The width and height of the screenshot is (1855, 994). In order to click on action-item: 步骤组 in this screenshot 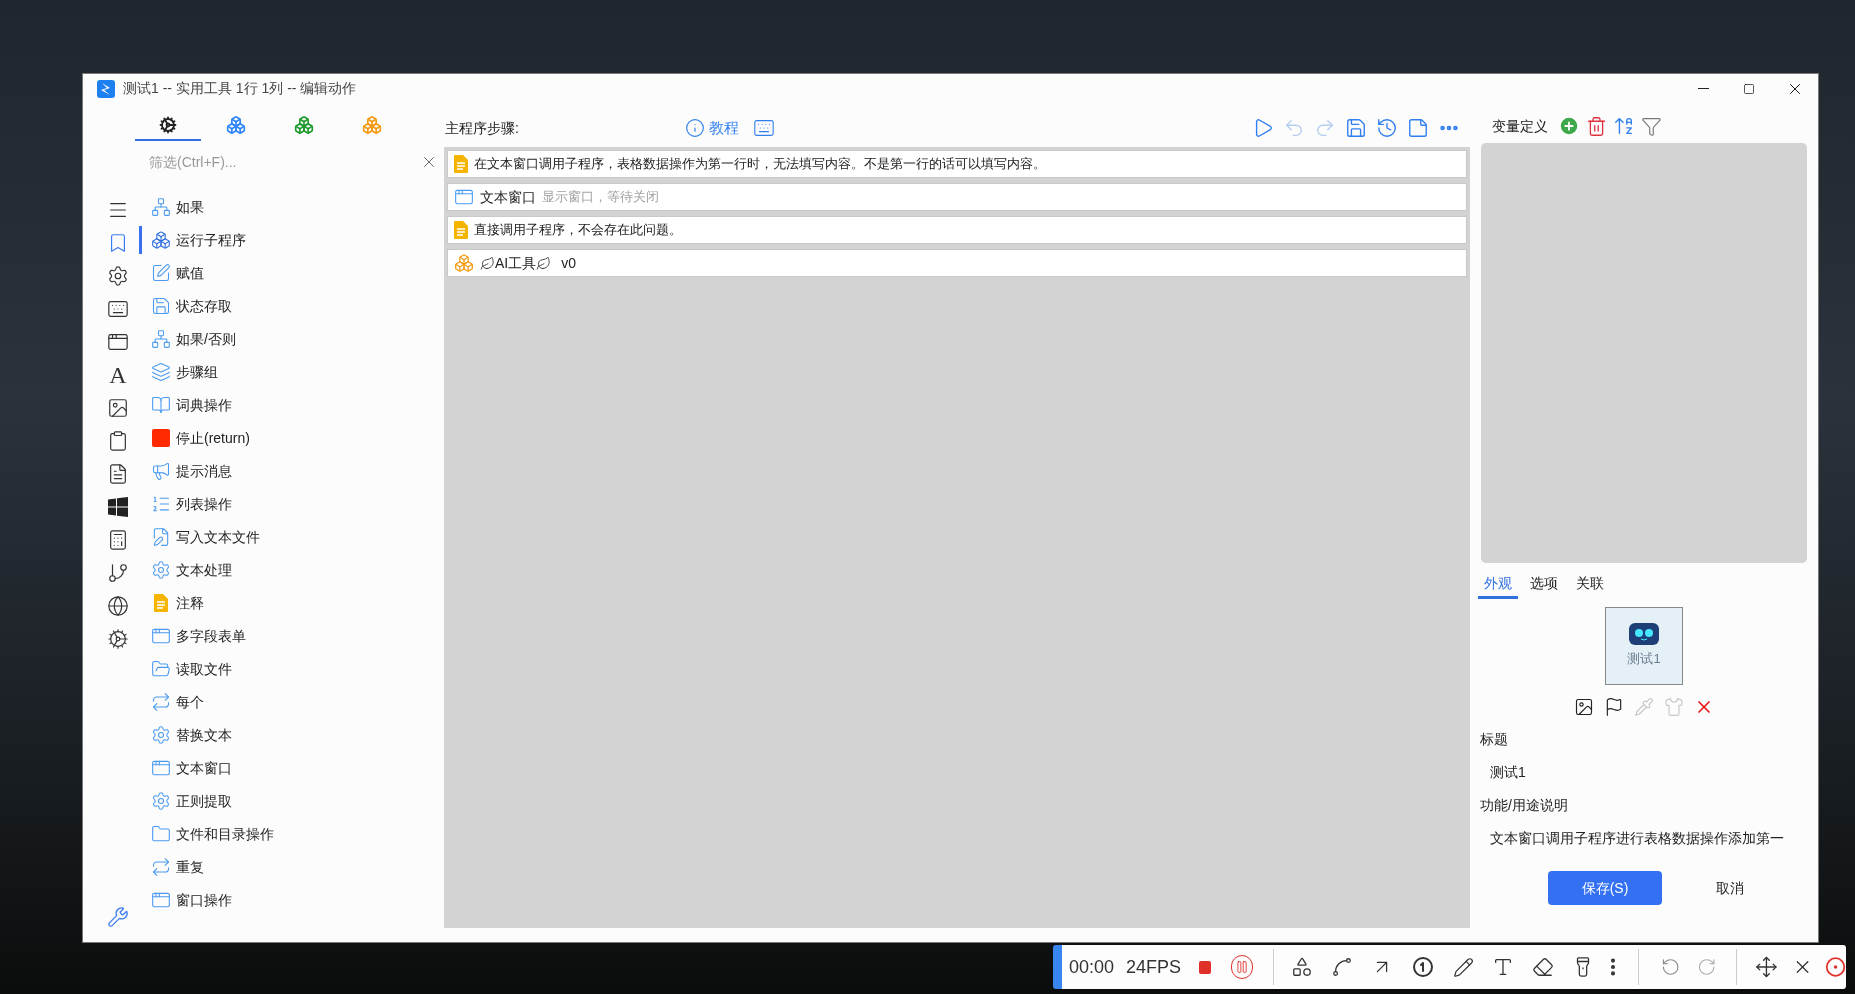, I will do `click(206, 372)`.